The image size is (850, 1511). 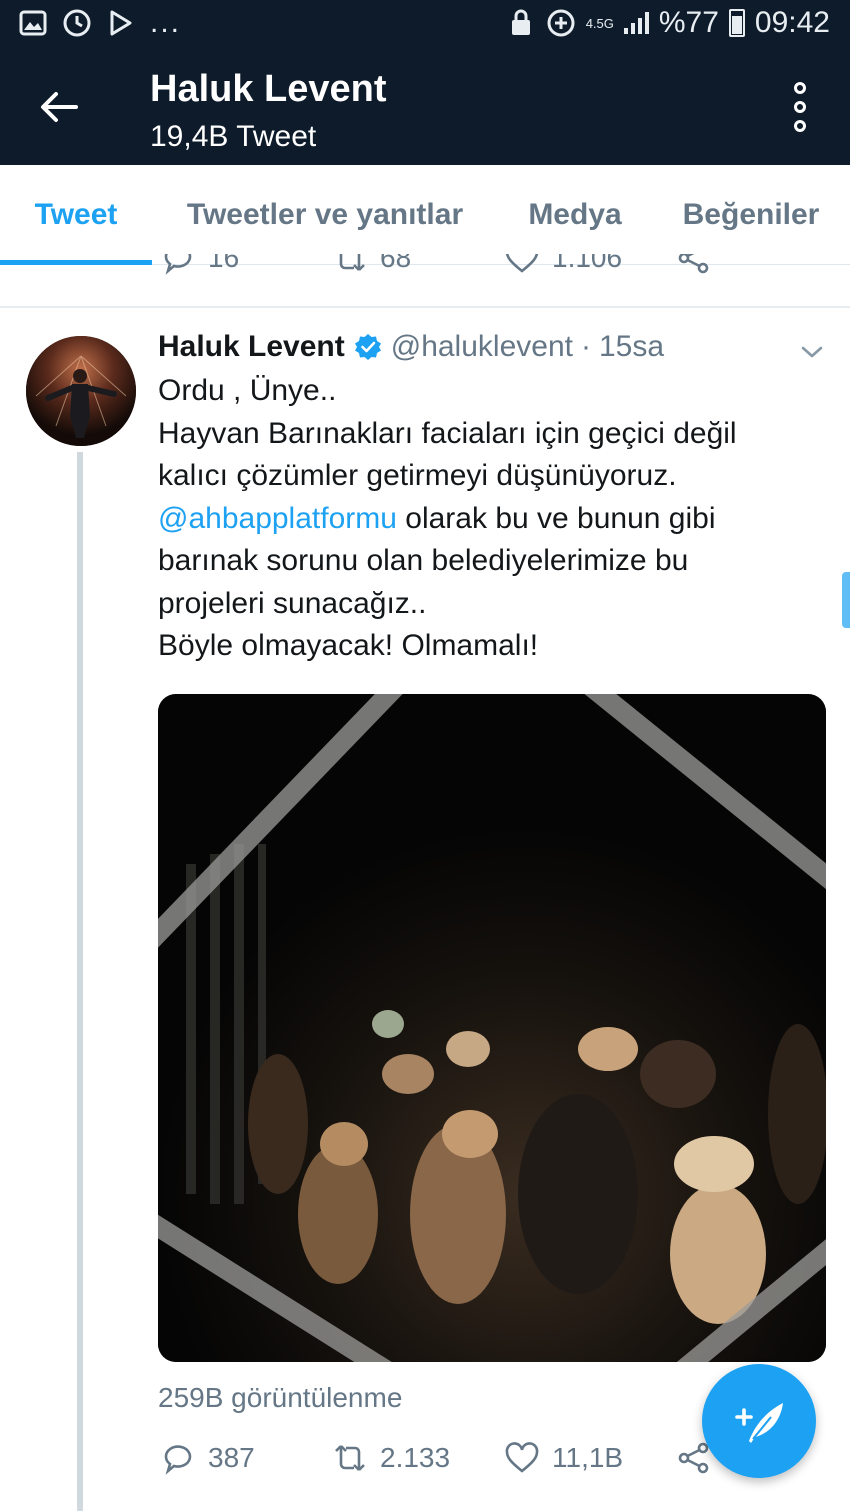 I want to click on status-bar-right: 4.5G %77 09:42, so click(x=668, y=23).